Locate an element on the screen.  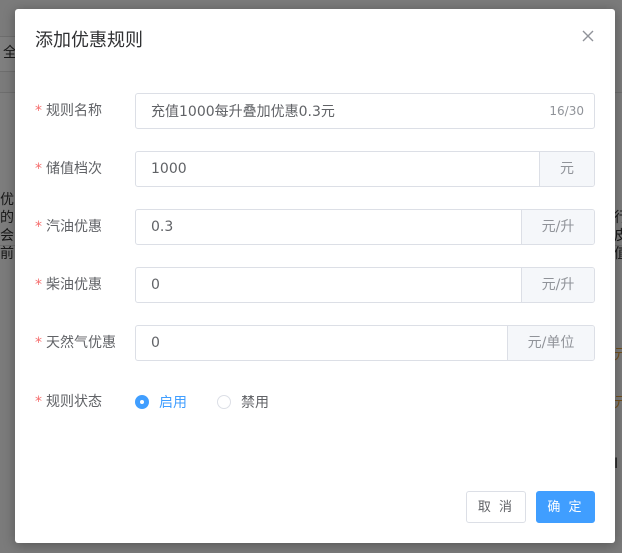
gasoline-discount-label-text: 汽油优惠 is located at coordinates (74, 227).